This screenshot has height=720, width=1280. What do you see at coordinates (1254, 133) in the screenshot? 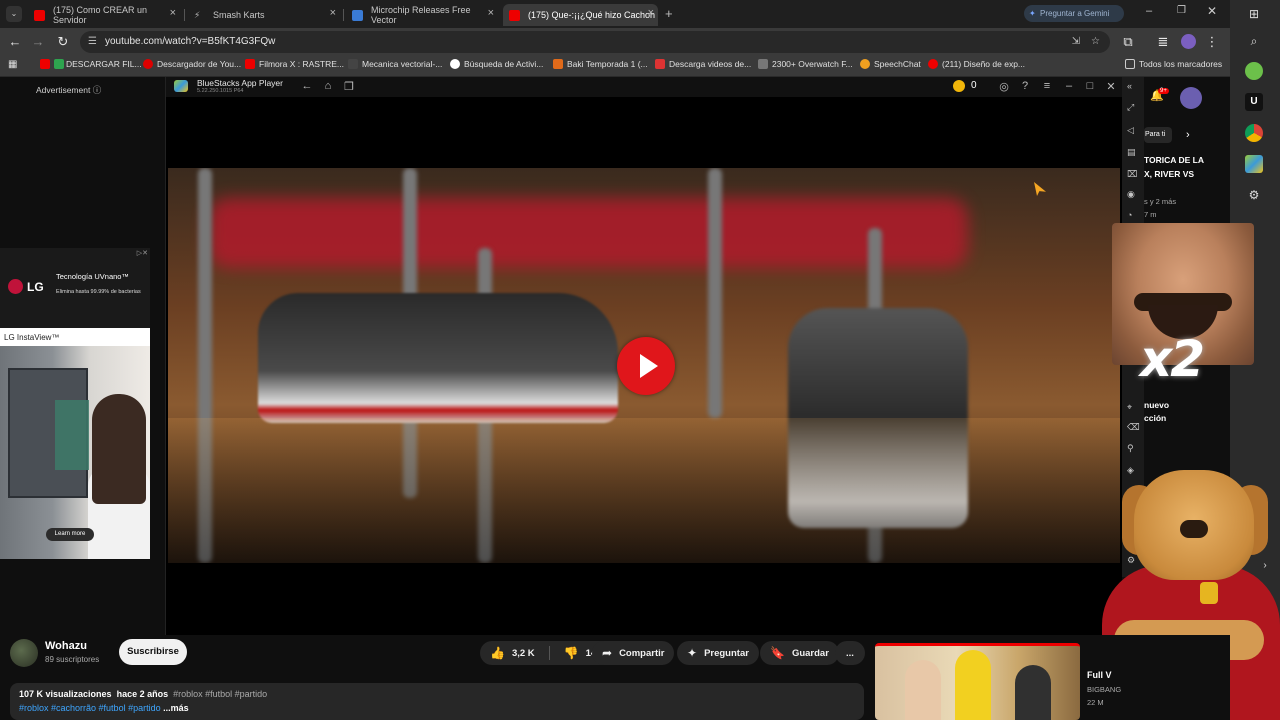
I see `chrome-icon` at bounding box center [1254, 133].